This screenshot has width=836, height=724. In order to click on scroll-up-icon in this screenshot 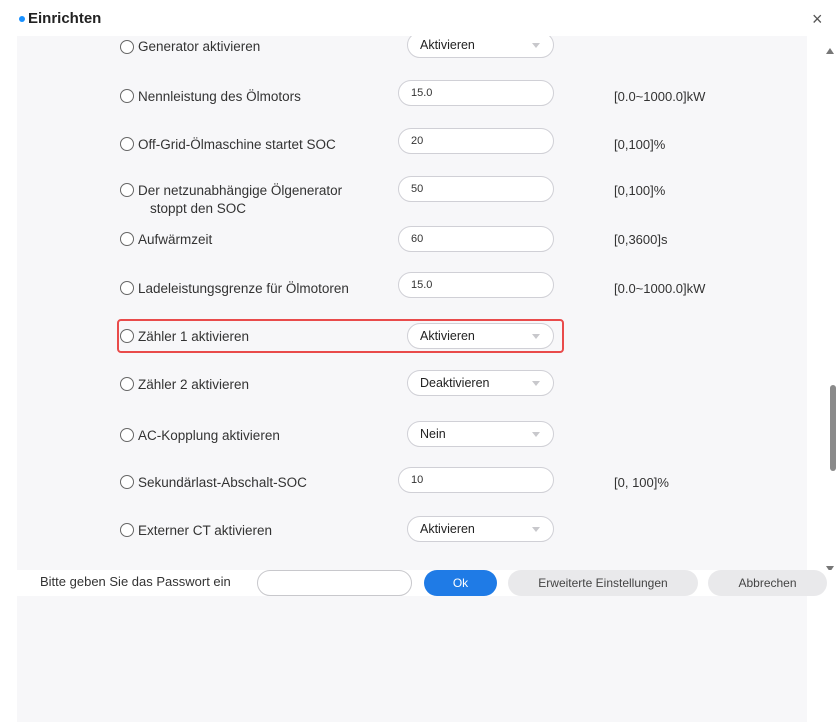, I will do `click(830, 51)`.